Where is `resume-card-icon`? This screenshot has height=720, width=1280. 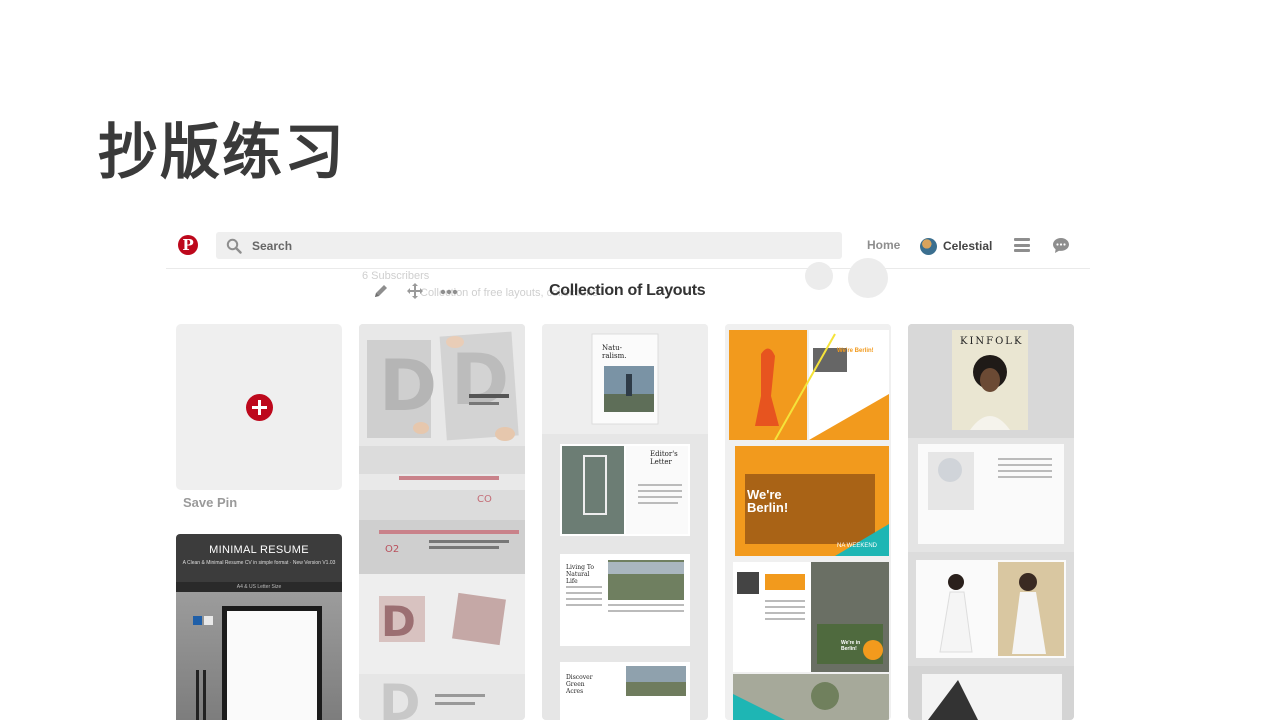
resume-card-icon is located at coordinates (208, 620).